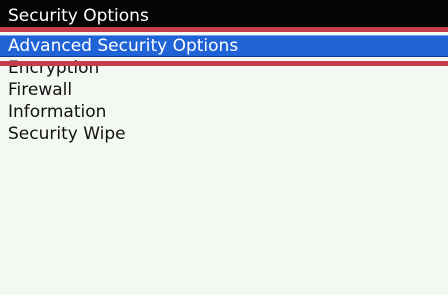 The image size is (448, 295). I want to click on menu-item-advanced-security-options: Advanced Security Options, so click(224, 46).